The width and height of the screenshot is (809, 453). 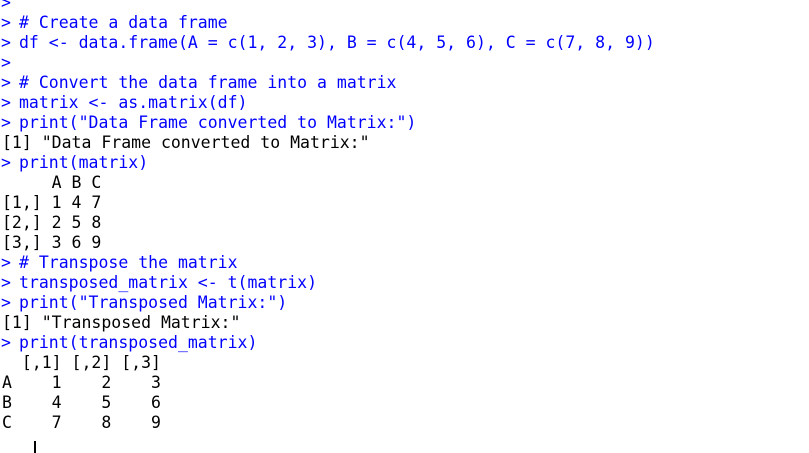 What do you see at coordinates (121, 322) in the screenshot?
I see `console-output: [1] "Transposed Matrix:"` at bounding box center [121, 322].